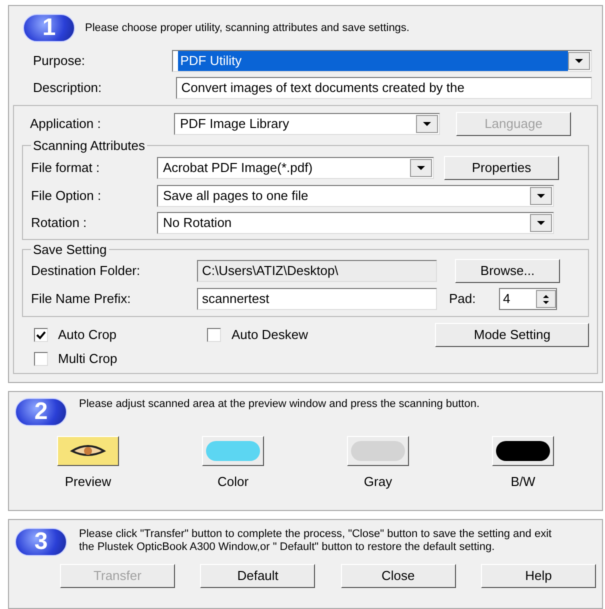 The height and width of the screenshot is (609, 605). What do you see at coordinates (463, 299) in the screenshot?
I see `field-label: Pad:` at bounding box center [463, 299].